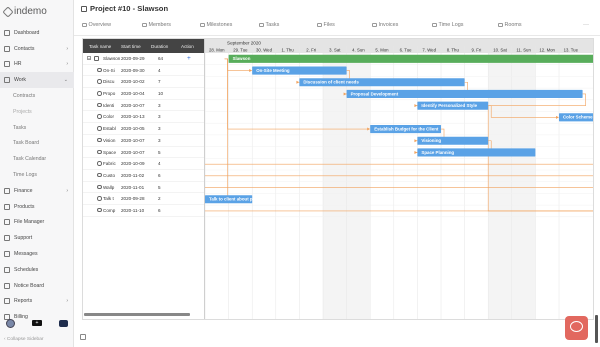  What do you see at coordinates (37, 254) in the screenshot?
I see `sidebar-item-messages: Messages` at bounding box center [37, 254].